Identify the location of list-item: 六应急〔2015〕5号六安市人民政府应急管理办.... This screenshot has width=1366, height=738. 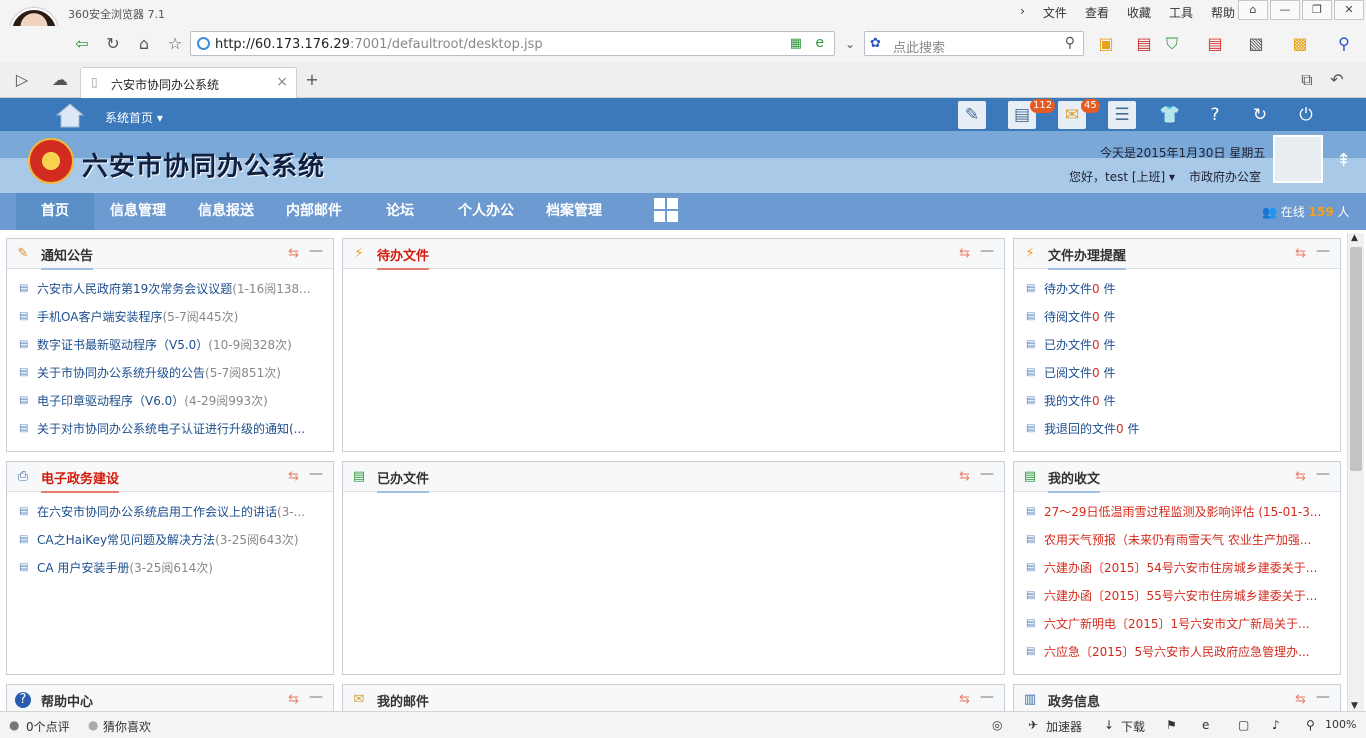
(1177, 652).